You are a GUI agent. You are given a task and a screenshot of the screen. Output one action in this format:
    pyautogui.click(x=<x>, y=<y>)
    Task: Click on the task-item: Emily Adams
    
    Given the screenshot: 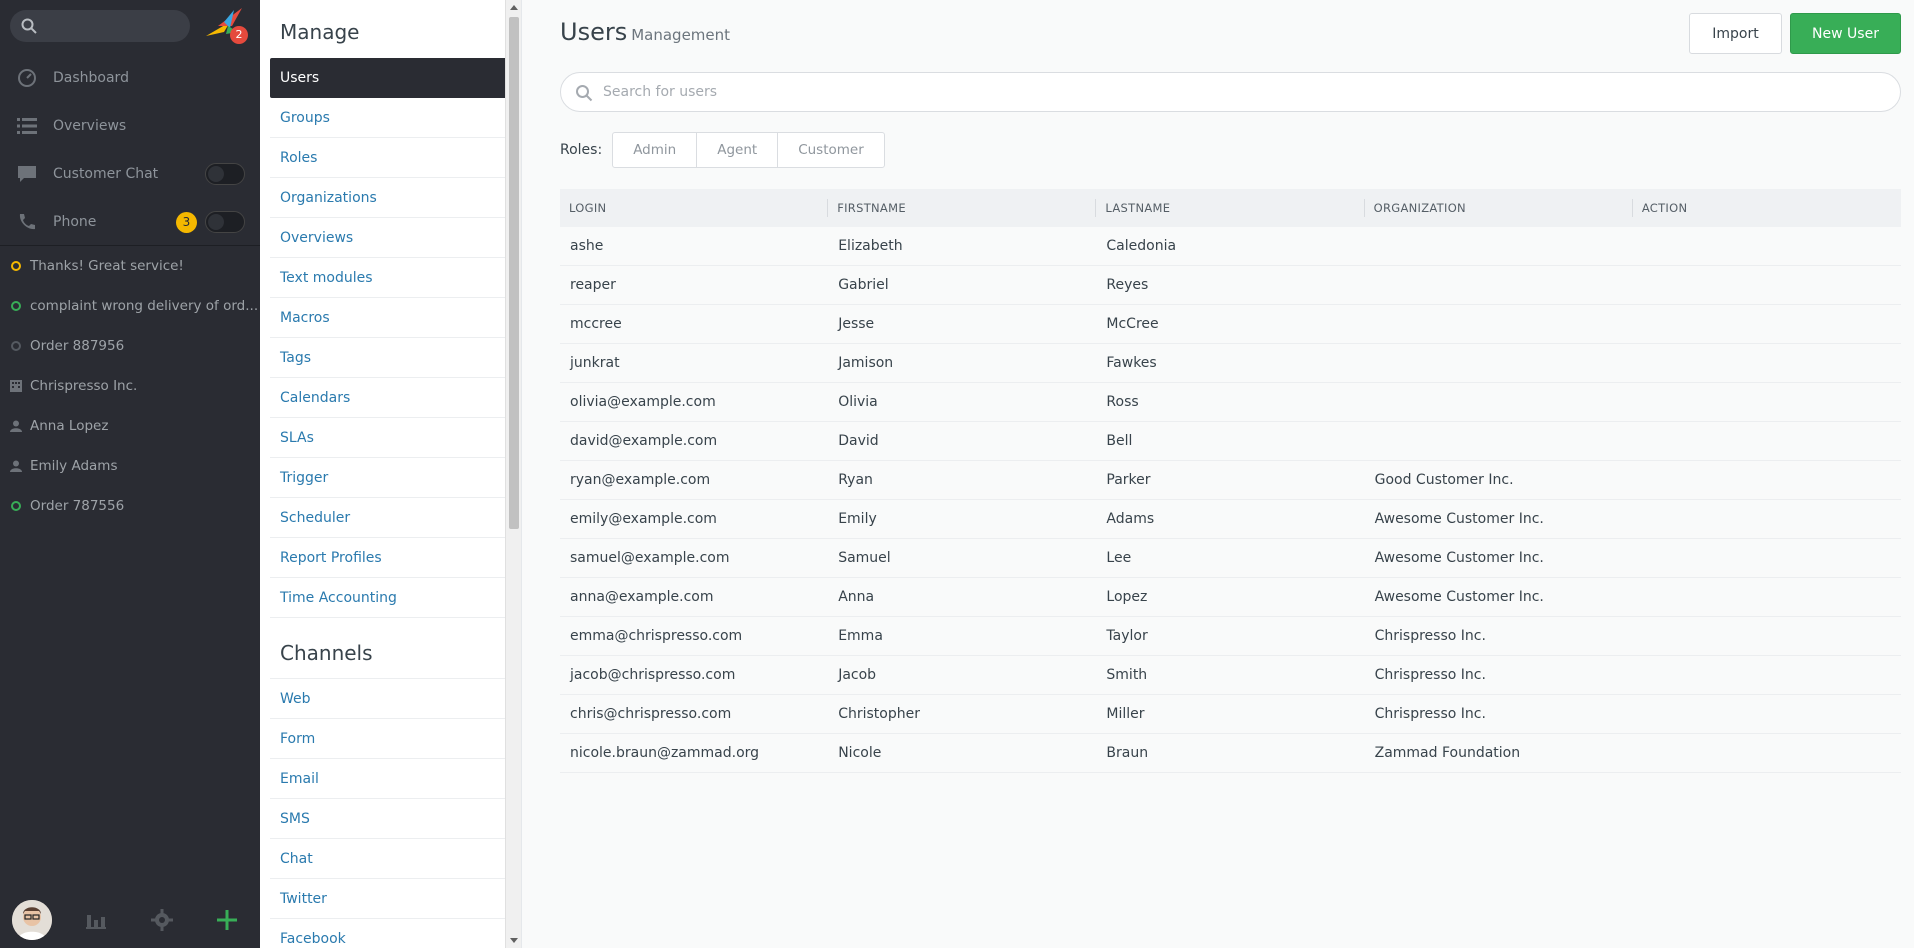 What is the action you would take?
    pyautogui.click(x=130, y=466)
    